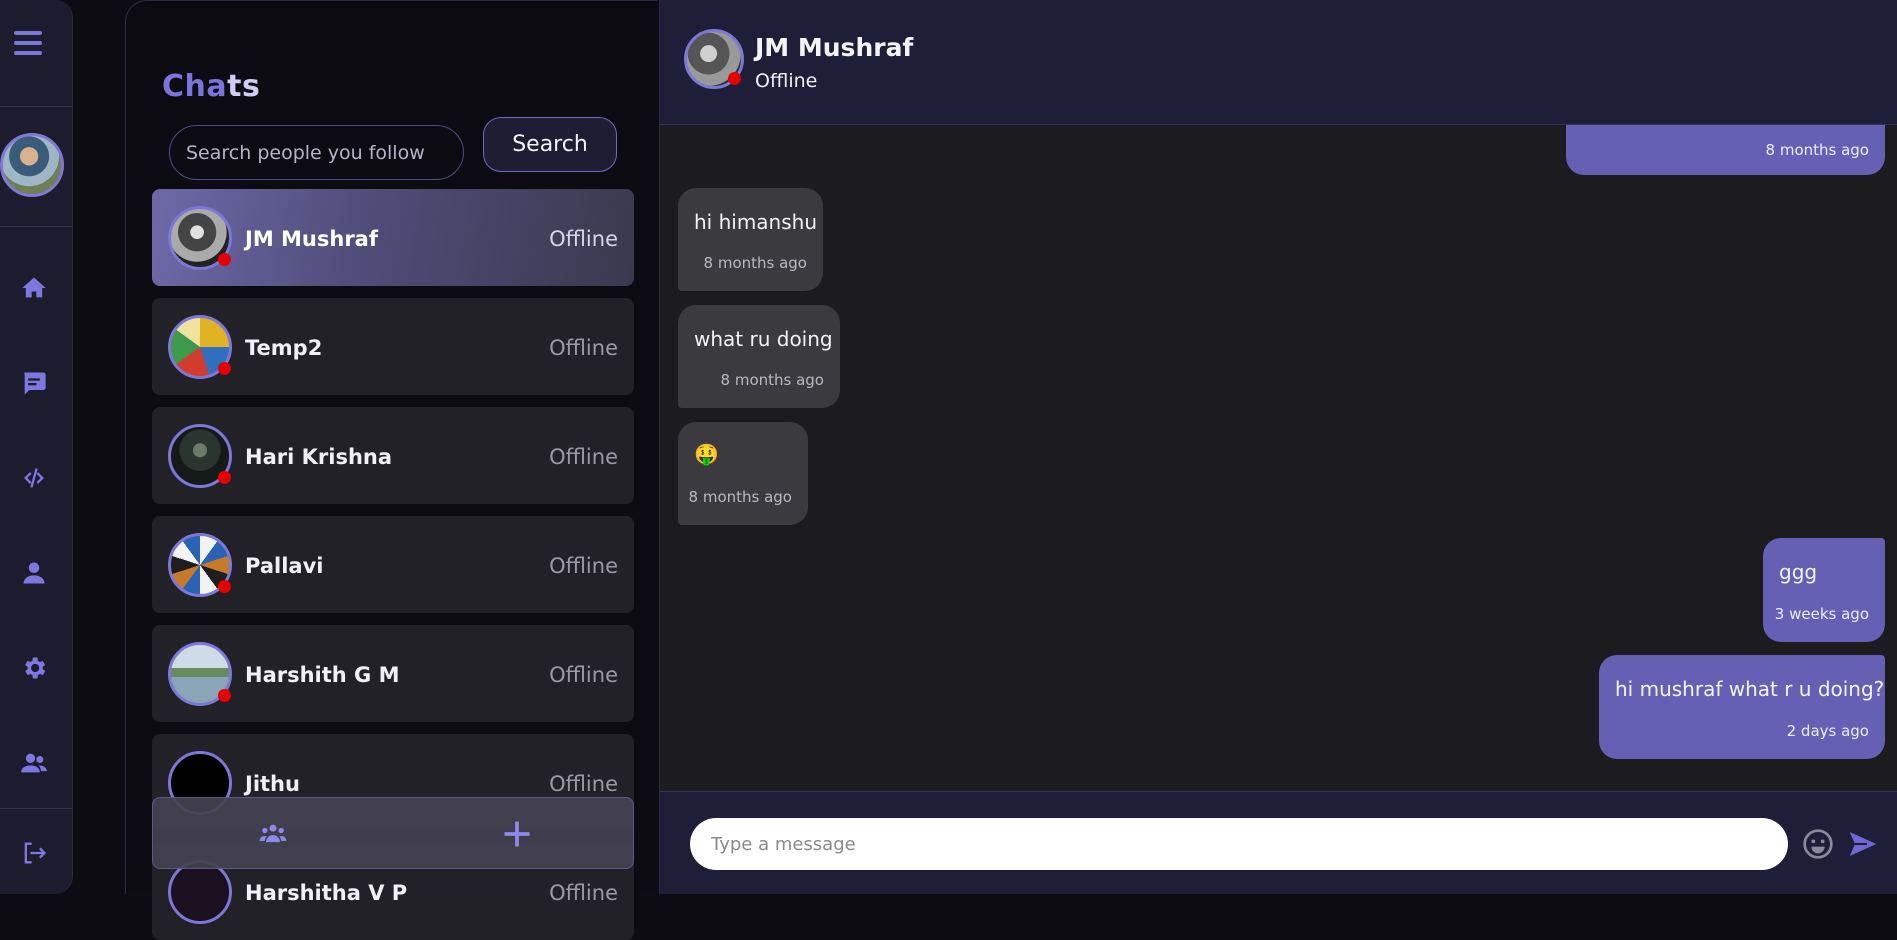 This screenshot has height=940, width=1897. What do you see at coordinates (756, 222) in the screenshot?
I see `message-text: hi himanshu` at bounding box center [756, 222].